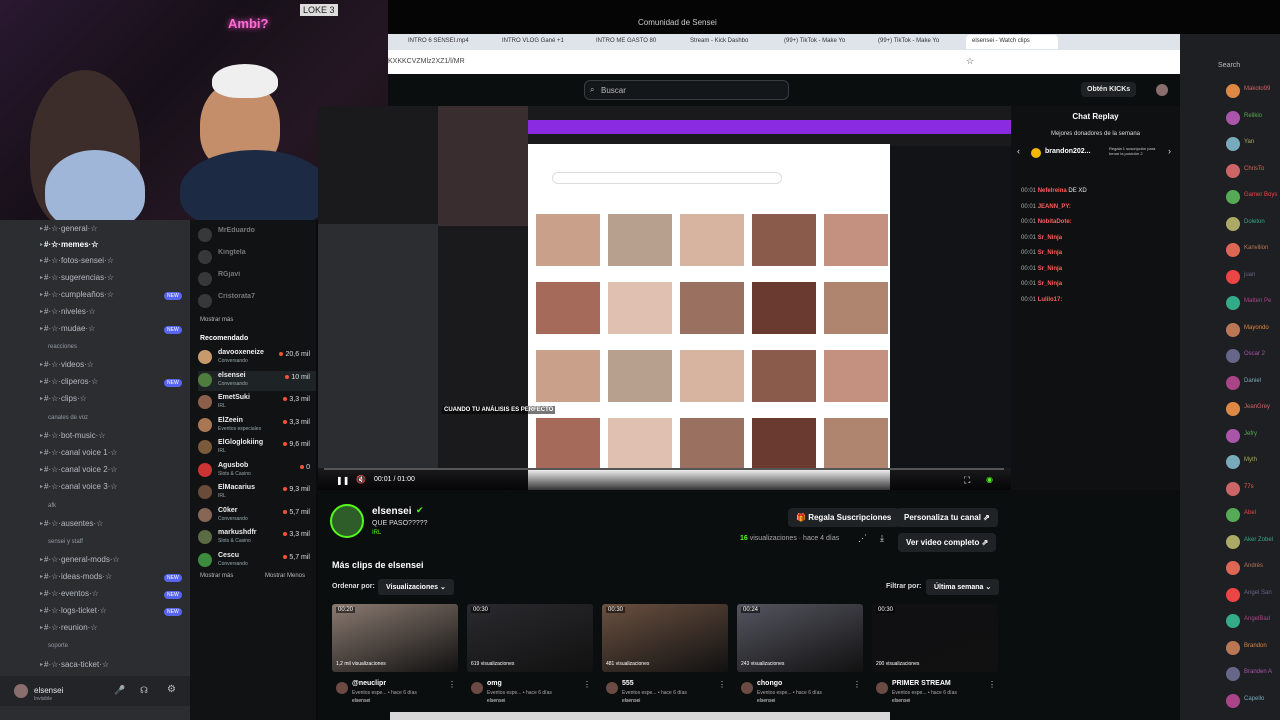  What do you see at coordinates (967, 480) in the screenshot?
I see `fullscreen-icon: ⛶` at bounding box center [967, 480].